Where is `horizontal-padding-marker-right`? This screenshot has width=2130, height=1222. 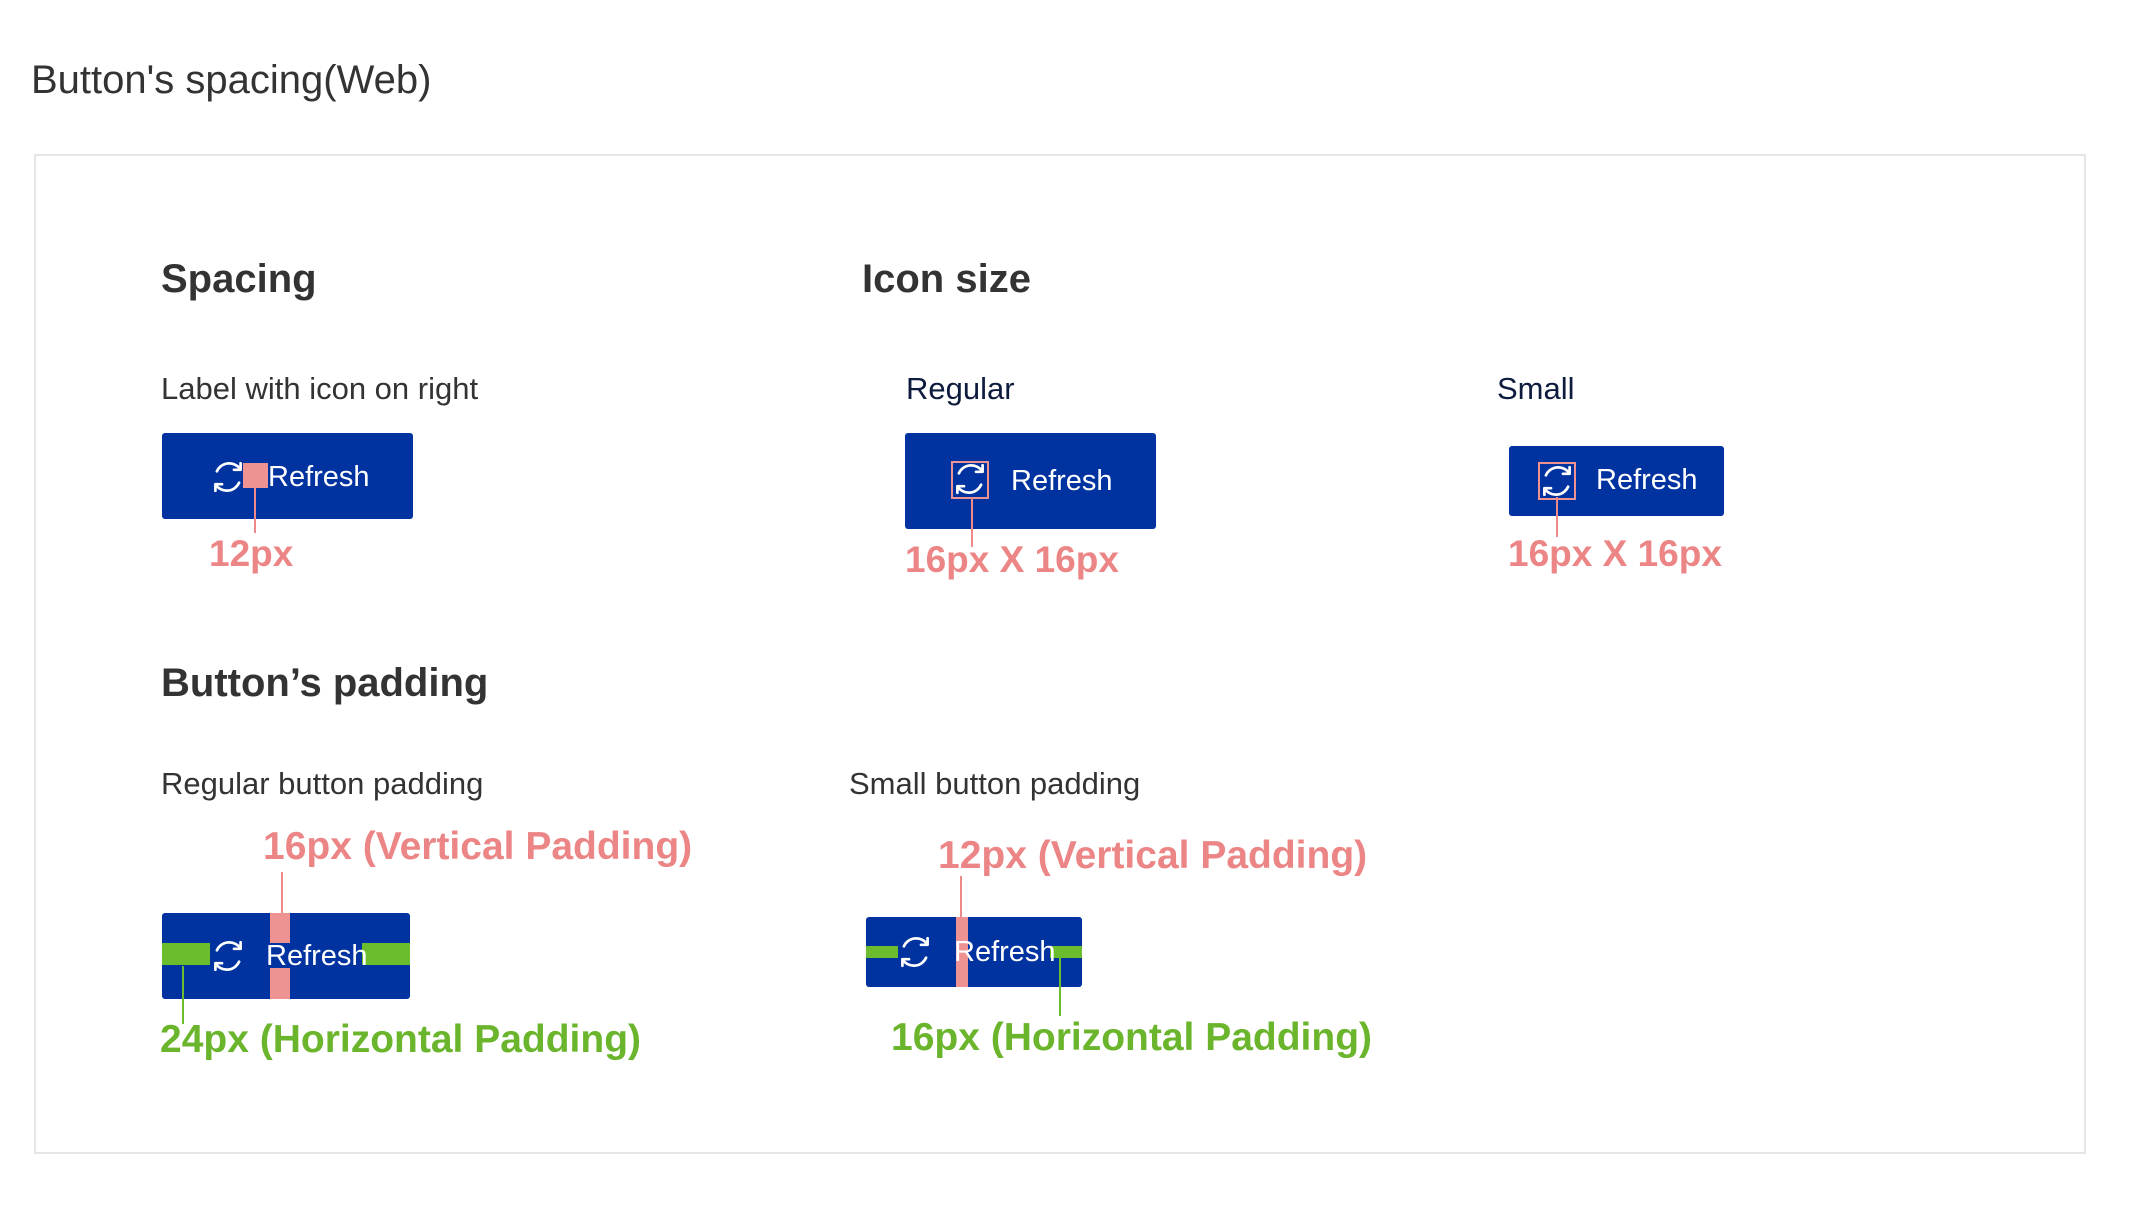 horizontal-padding-marker-right is located at coordinates (386, 954).